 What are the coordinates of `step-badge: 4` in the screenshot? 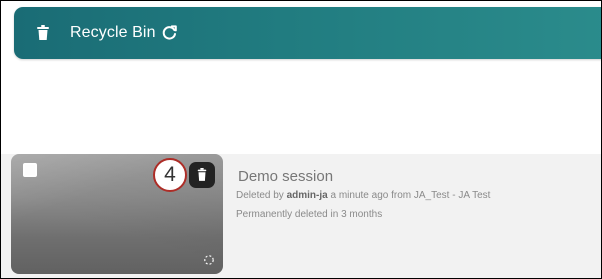 It's located at (170, 175).